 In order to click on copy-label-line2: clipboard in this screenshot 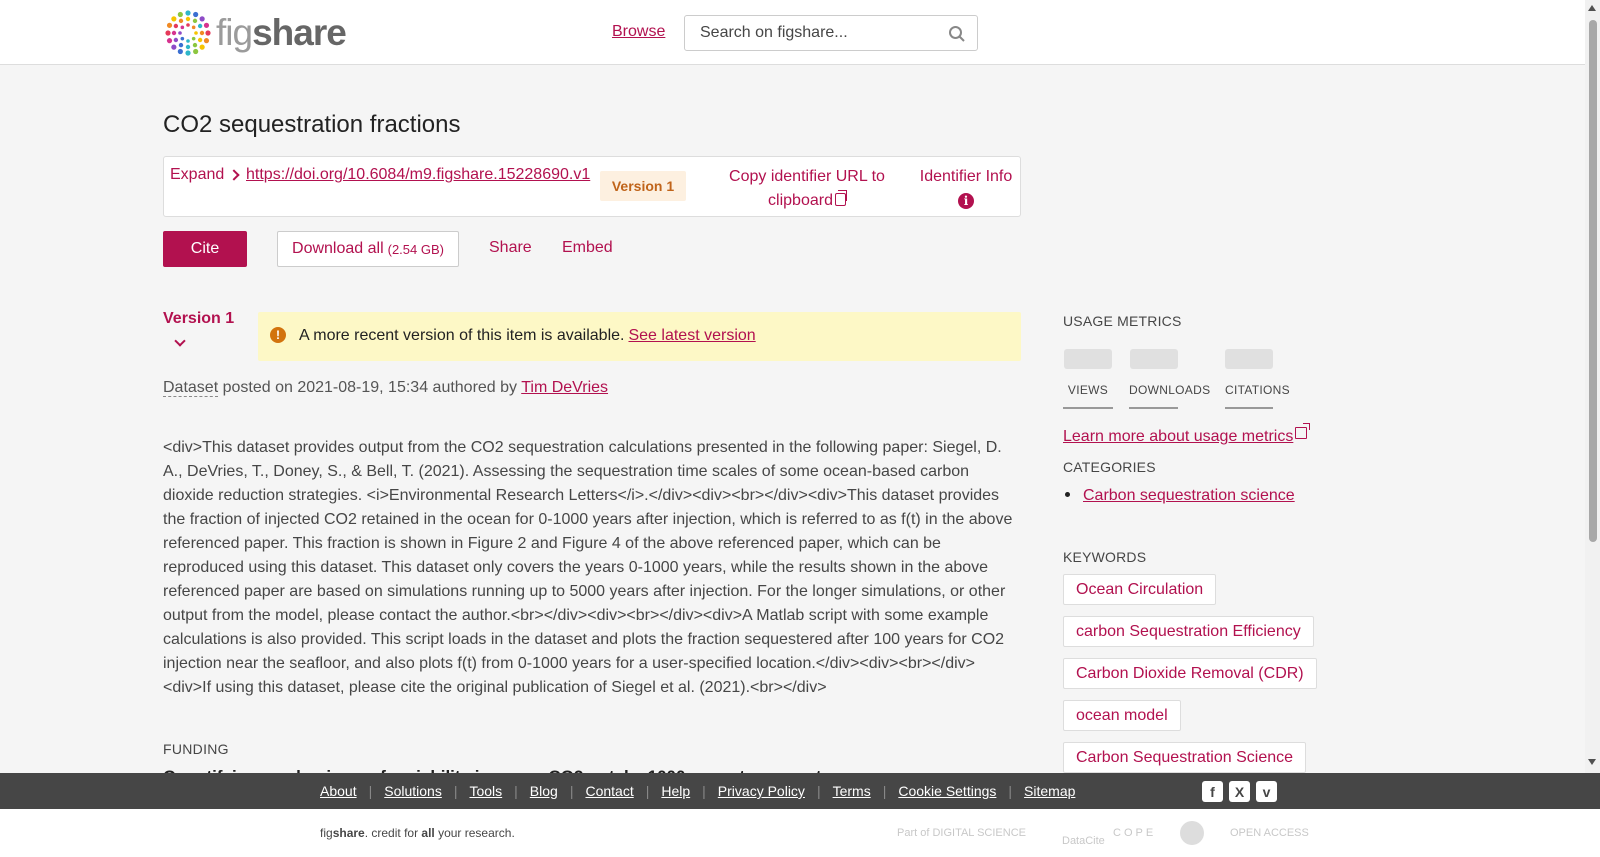, I will do `click(800, 200)`.